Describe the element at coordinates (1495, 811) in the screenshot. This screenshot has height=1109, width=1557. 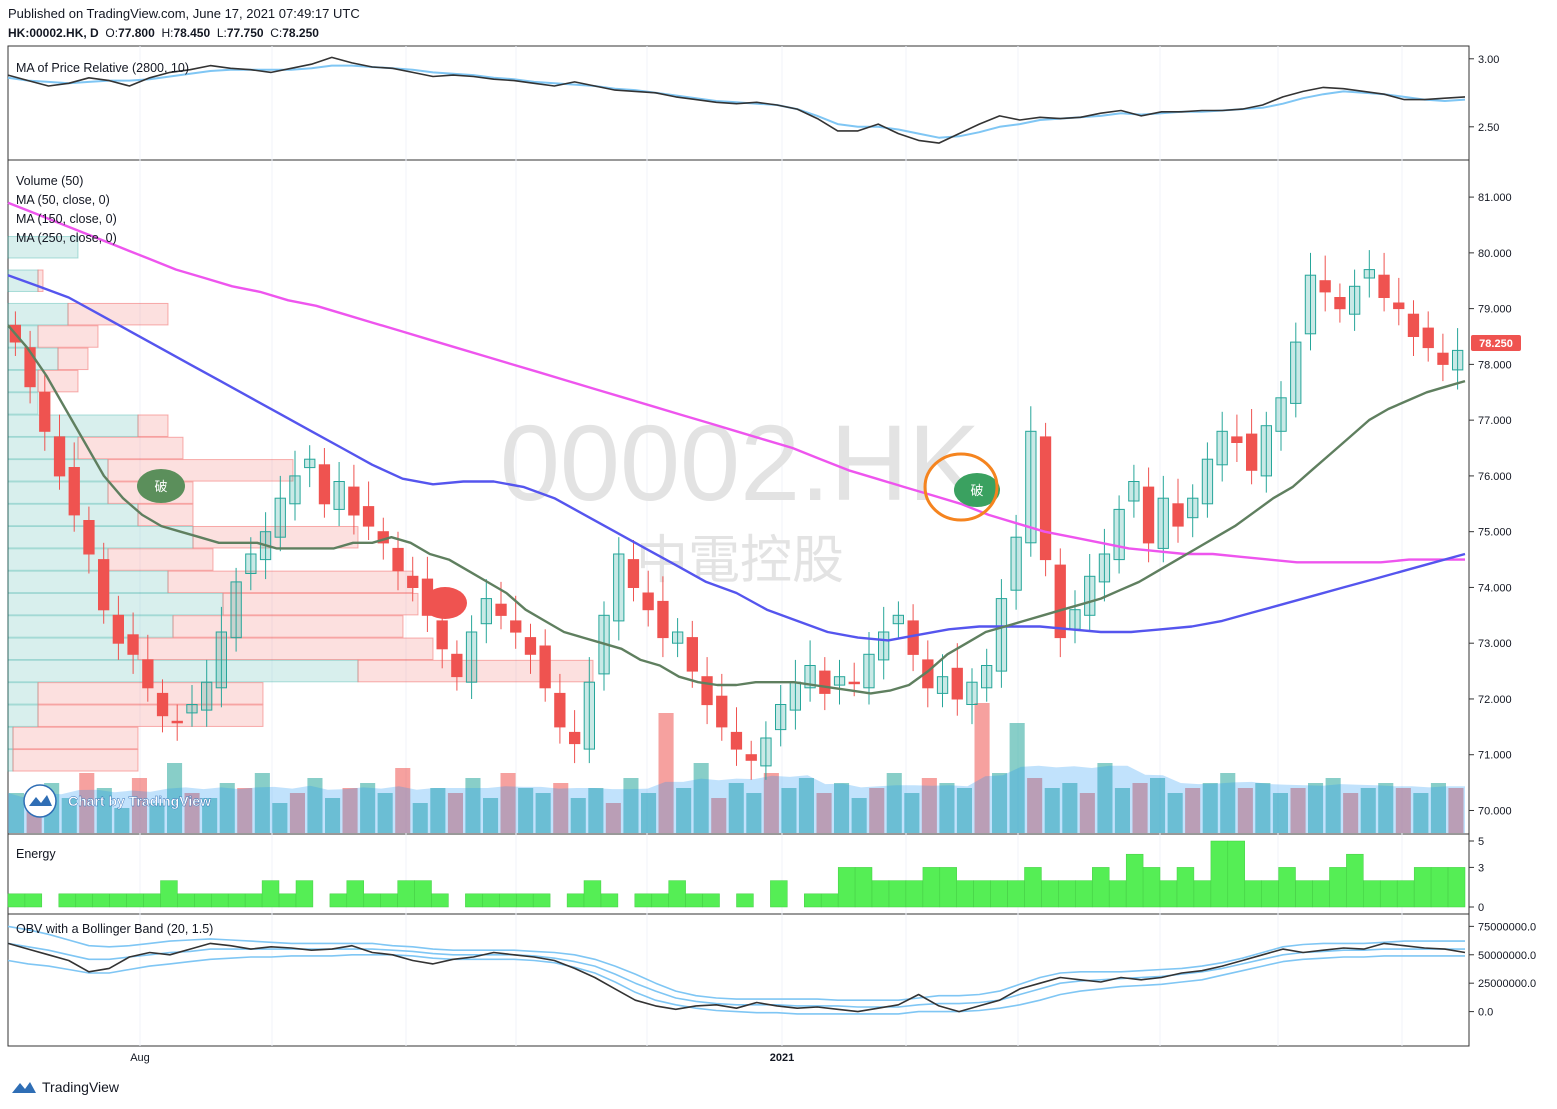
I see `pane2-y-11-label: 70.000` at that location.